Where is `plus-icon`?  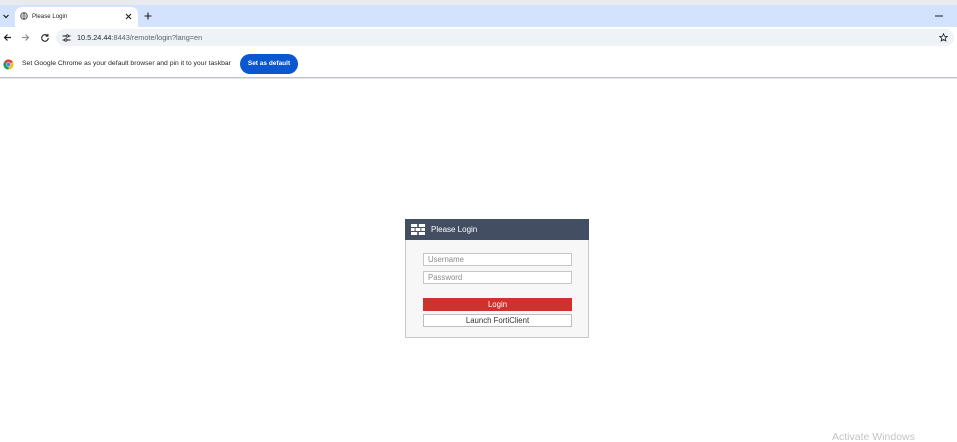 plus-icon is located at coordinates (148, 16).